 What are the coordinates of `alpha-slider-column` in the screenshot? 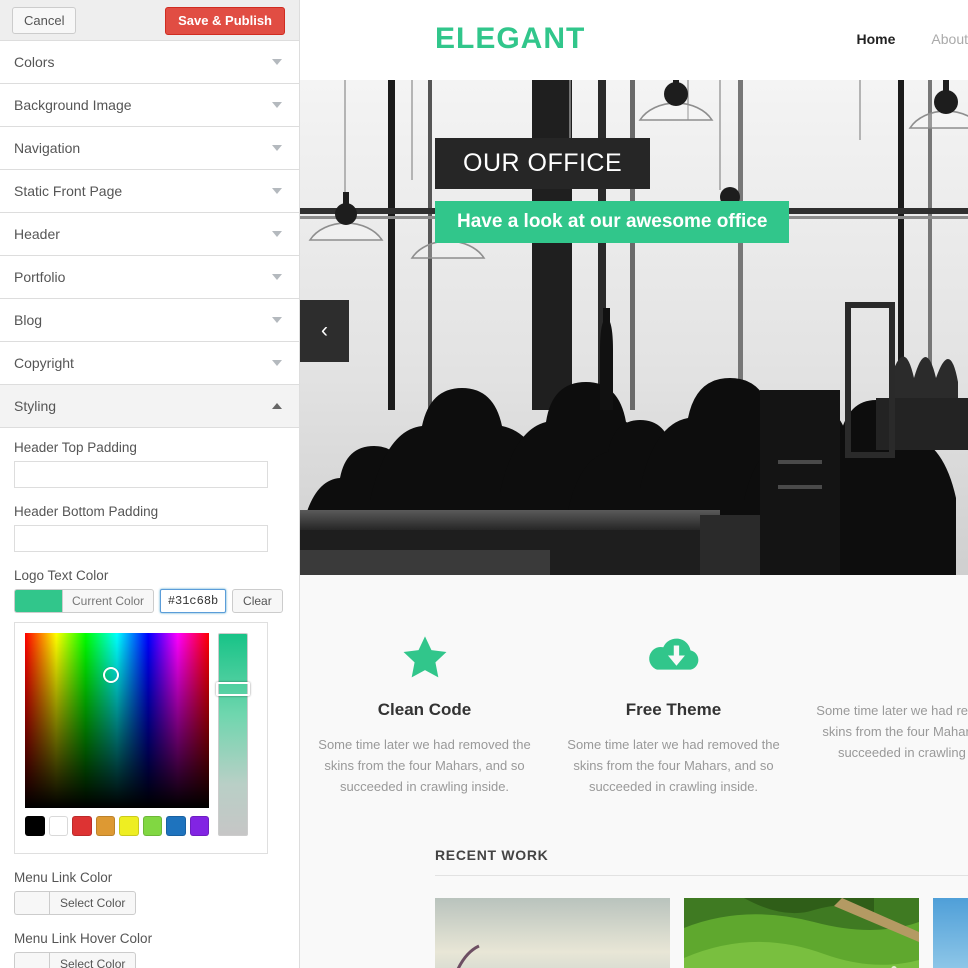 It's located at (234, 738).